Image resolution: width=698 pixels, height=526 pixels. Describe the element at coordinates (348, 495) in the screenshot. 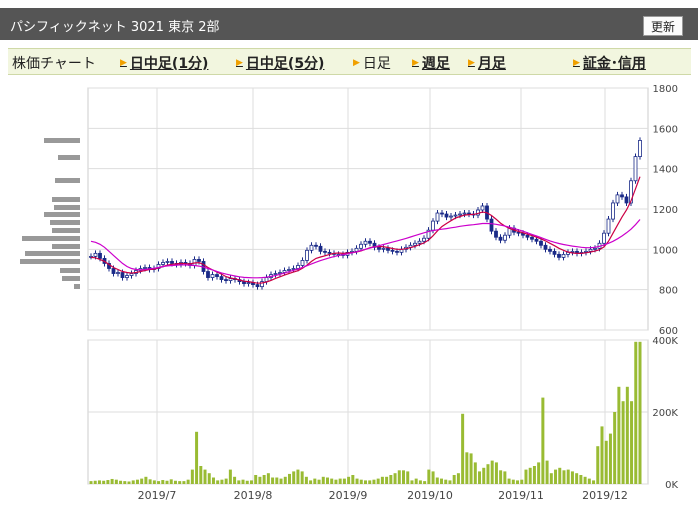

I see `x-tick-label: 2019/9` at that location.